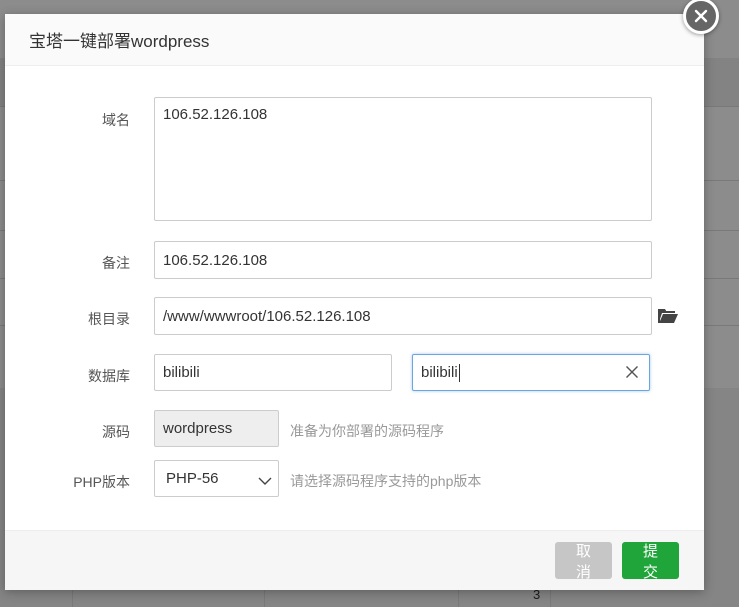  Describe the element at coordinates (116, 263) in the screenshot. I see `remark-label: 备注` at that location.